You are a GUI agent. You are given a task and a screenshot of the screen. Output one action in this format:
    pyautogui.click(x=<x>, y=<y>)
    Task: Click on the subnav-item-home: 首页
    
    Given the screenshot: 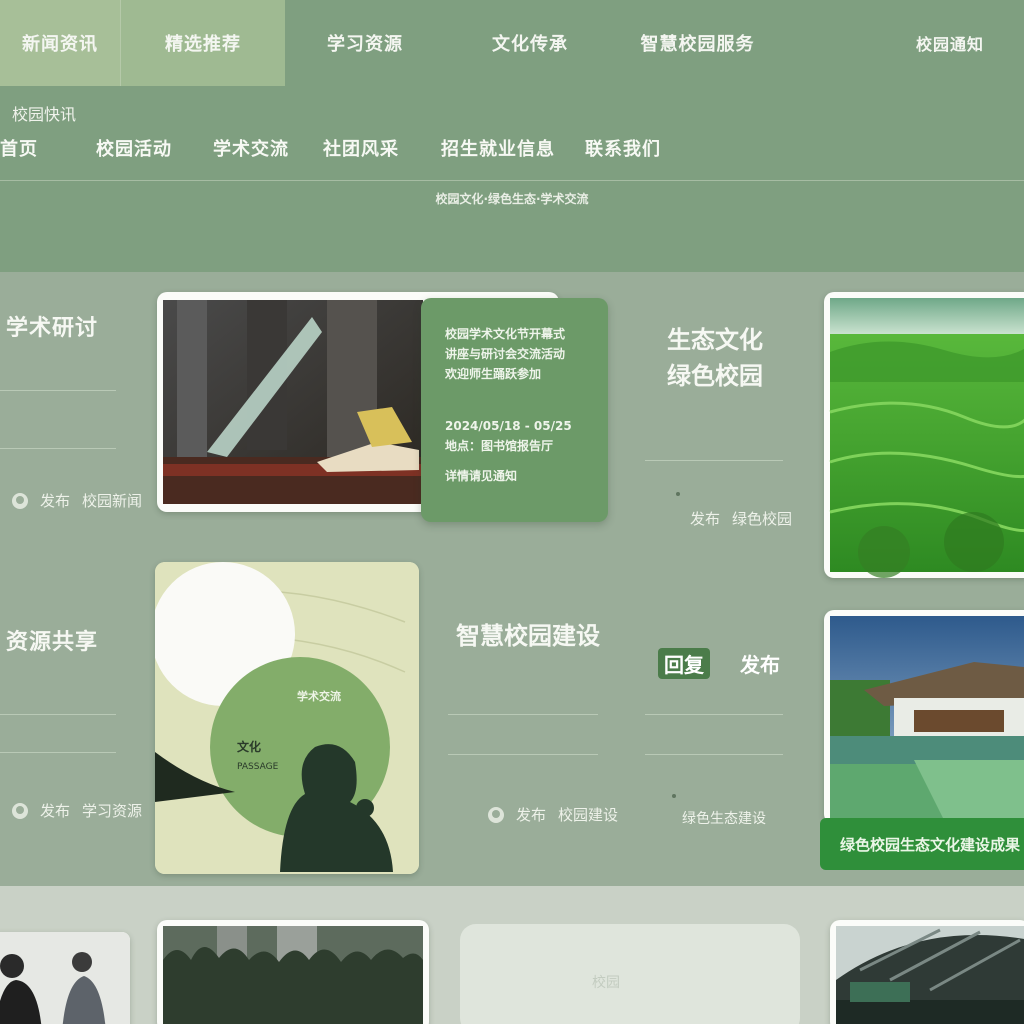 What is the action you would take?
    pyautogui.click(x=19, y=148)
    